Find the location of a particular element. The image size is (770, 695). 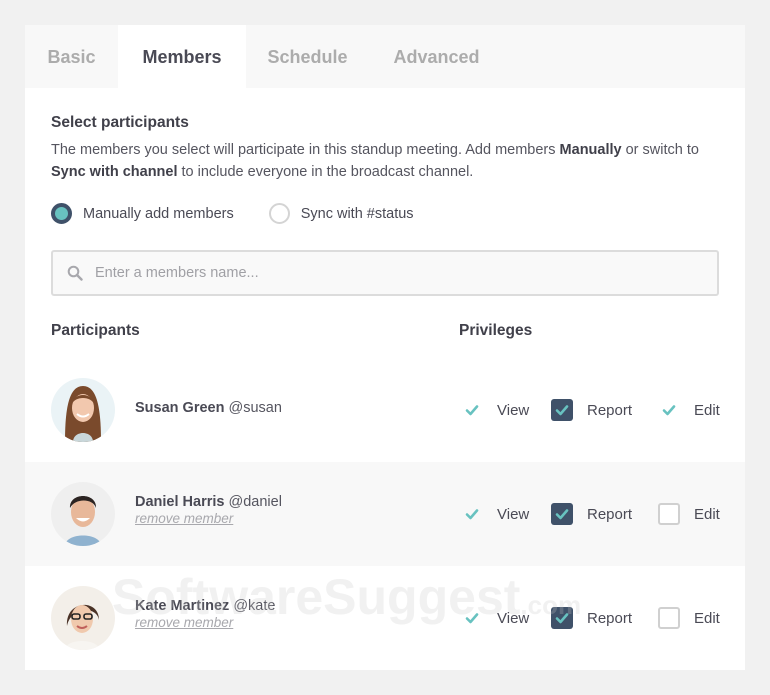

member-info: Susan Green @susan is located at coordinates (208, 408).